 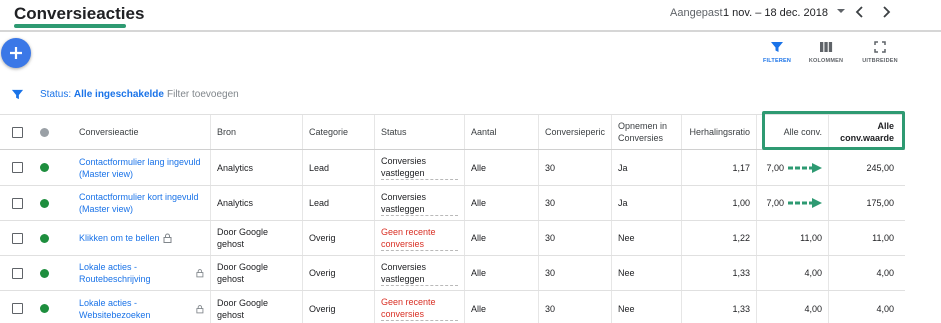 What do you see at coordinates (777, 61) in the screenshot?
I see `filter-toolbar-label: FILTEREN` at bounding box center [777, 61].